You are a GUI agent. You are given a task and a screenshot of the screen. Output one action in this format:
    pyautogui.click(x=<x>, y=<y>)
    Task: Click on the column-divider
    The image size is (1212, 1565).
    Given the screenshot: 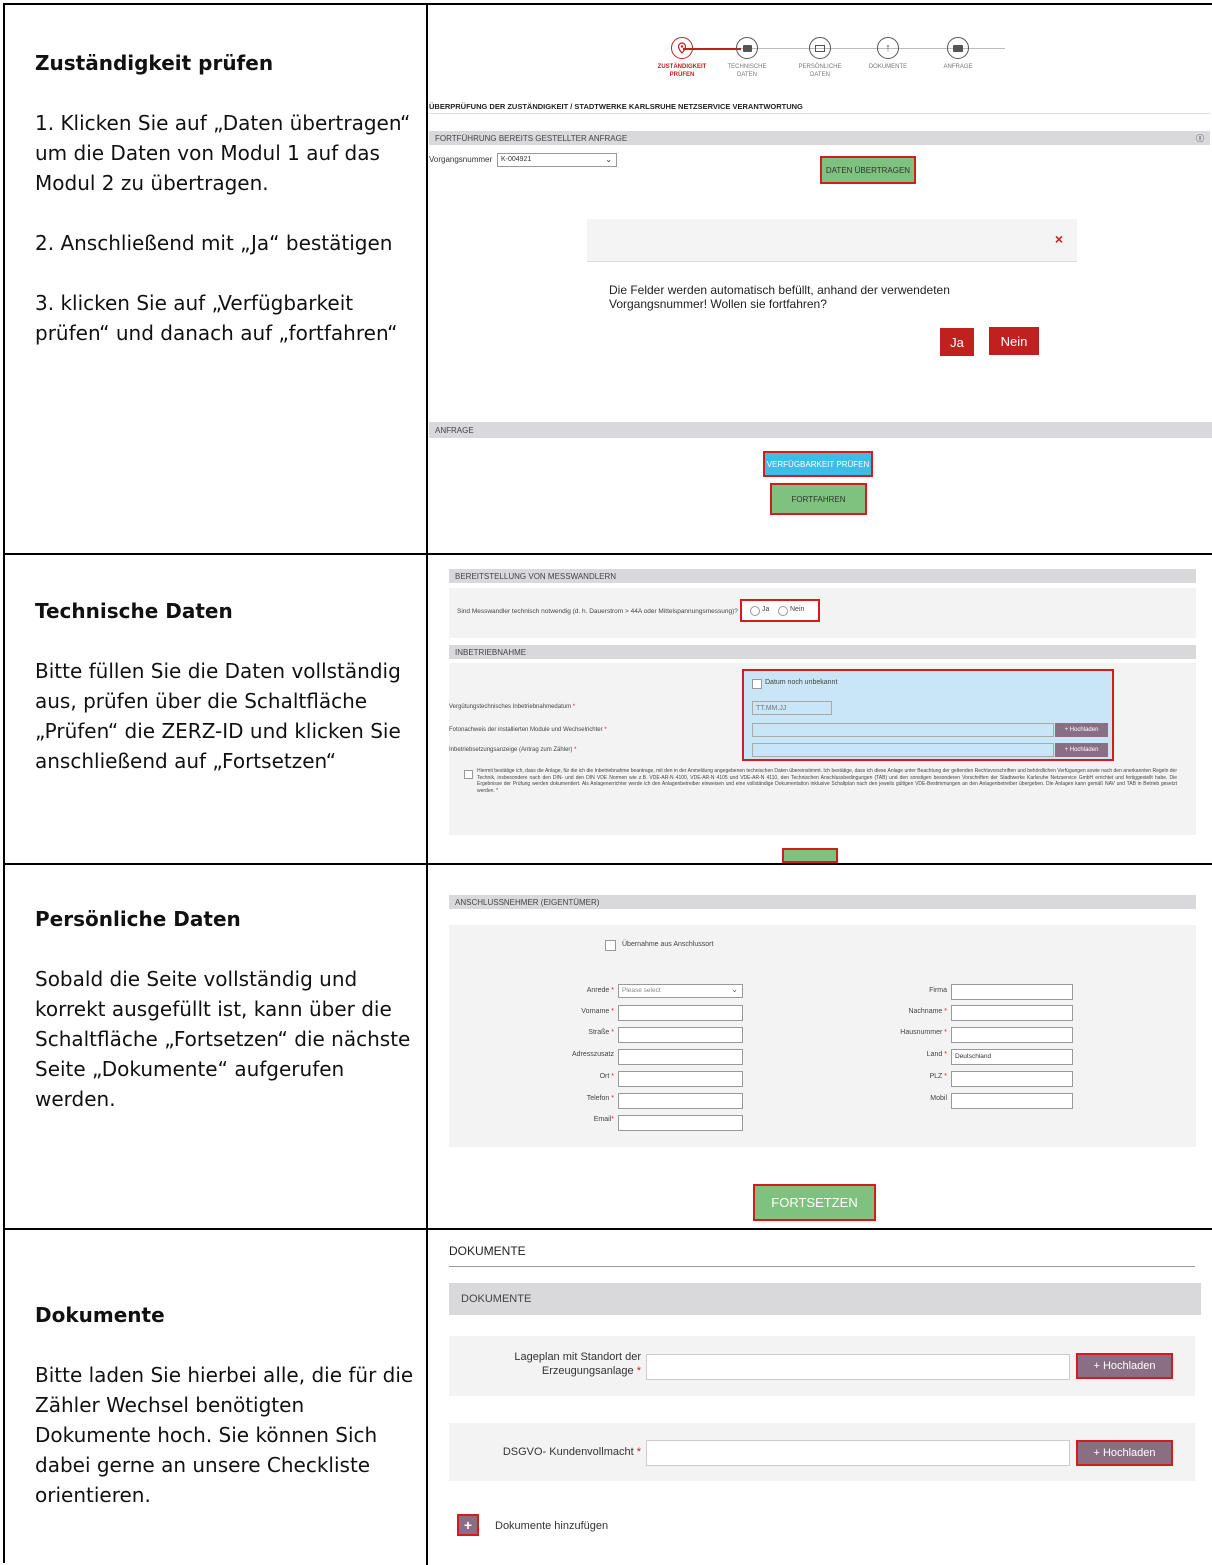 What is the action you would take?
    pyautogui.click(x=427, y=784)
    